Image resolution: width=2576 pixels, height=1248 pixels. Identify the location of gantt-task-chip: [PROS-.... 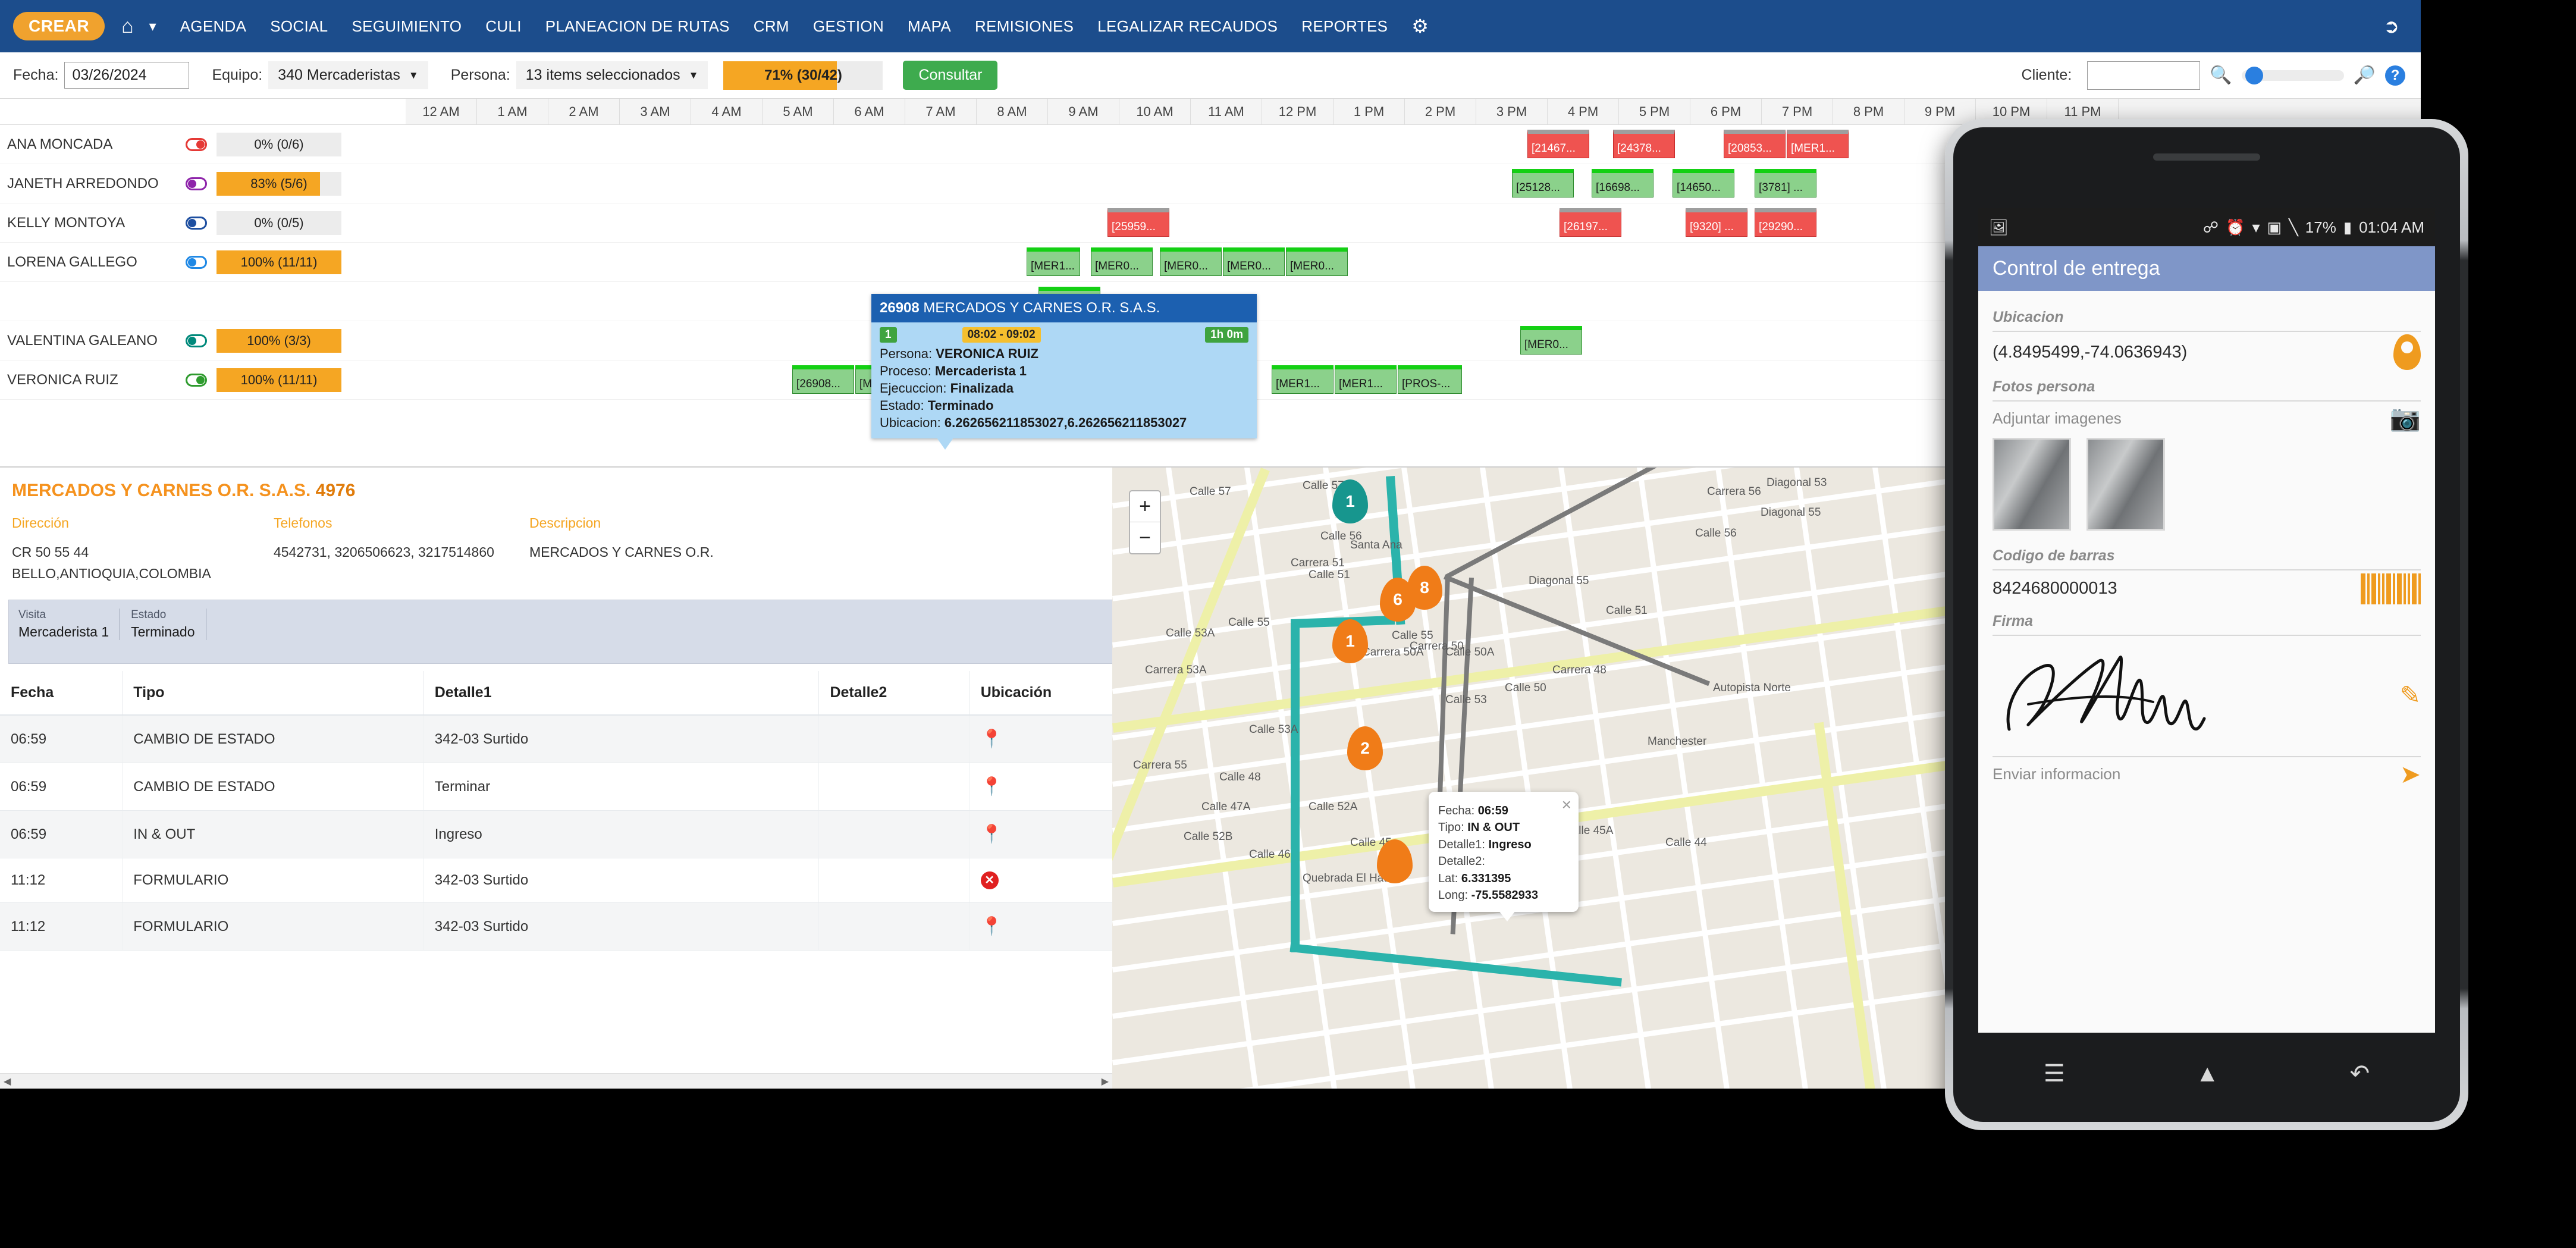
(1430, 380).